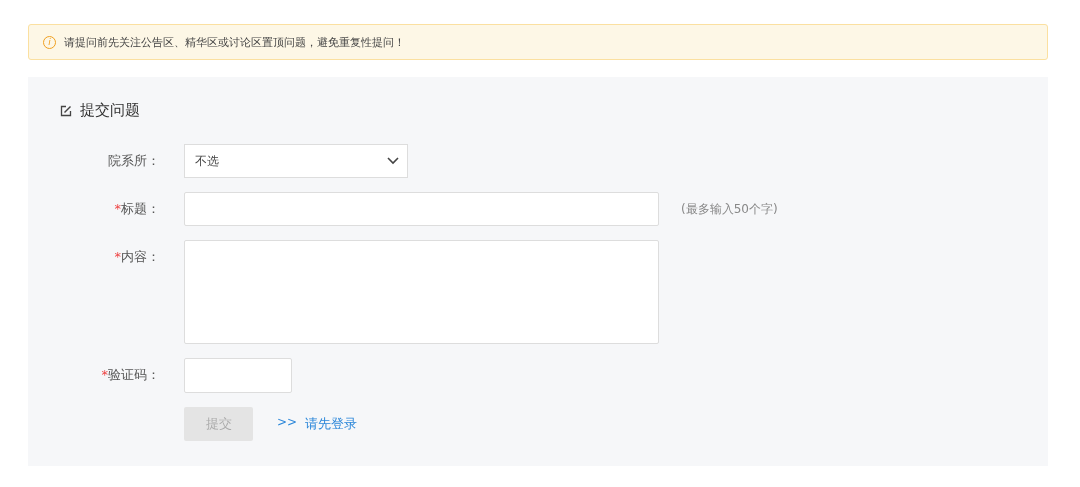 Image resolution: width=1080 pixels, height=487 pixels. What do you see at coordinates (317, 424) in the screenshot?
I see `login-link: >> 请先登录` at bounding box center [317, 424].